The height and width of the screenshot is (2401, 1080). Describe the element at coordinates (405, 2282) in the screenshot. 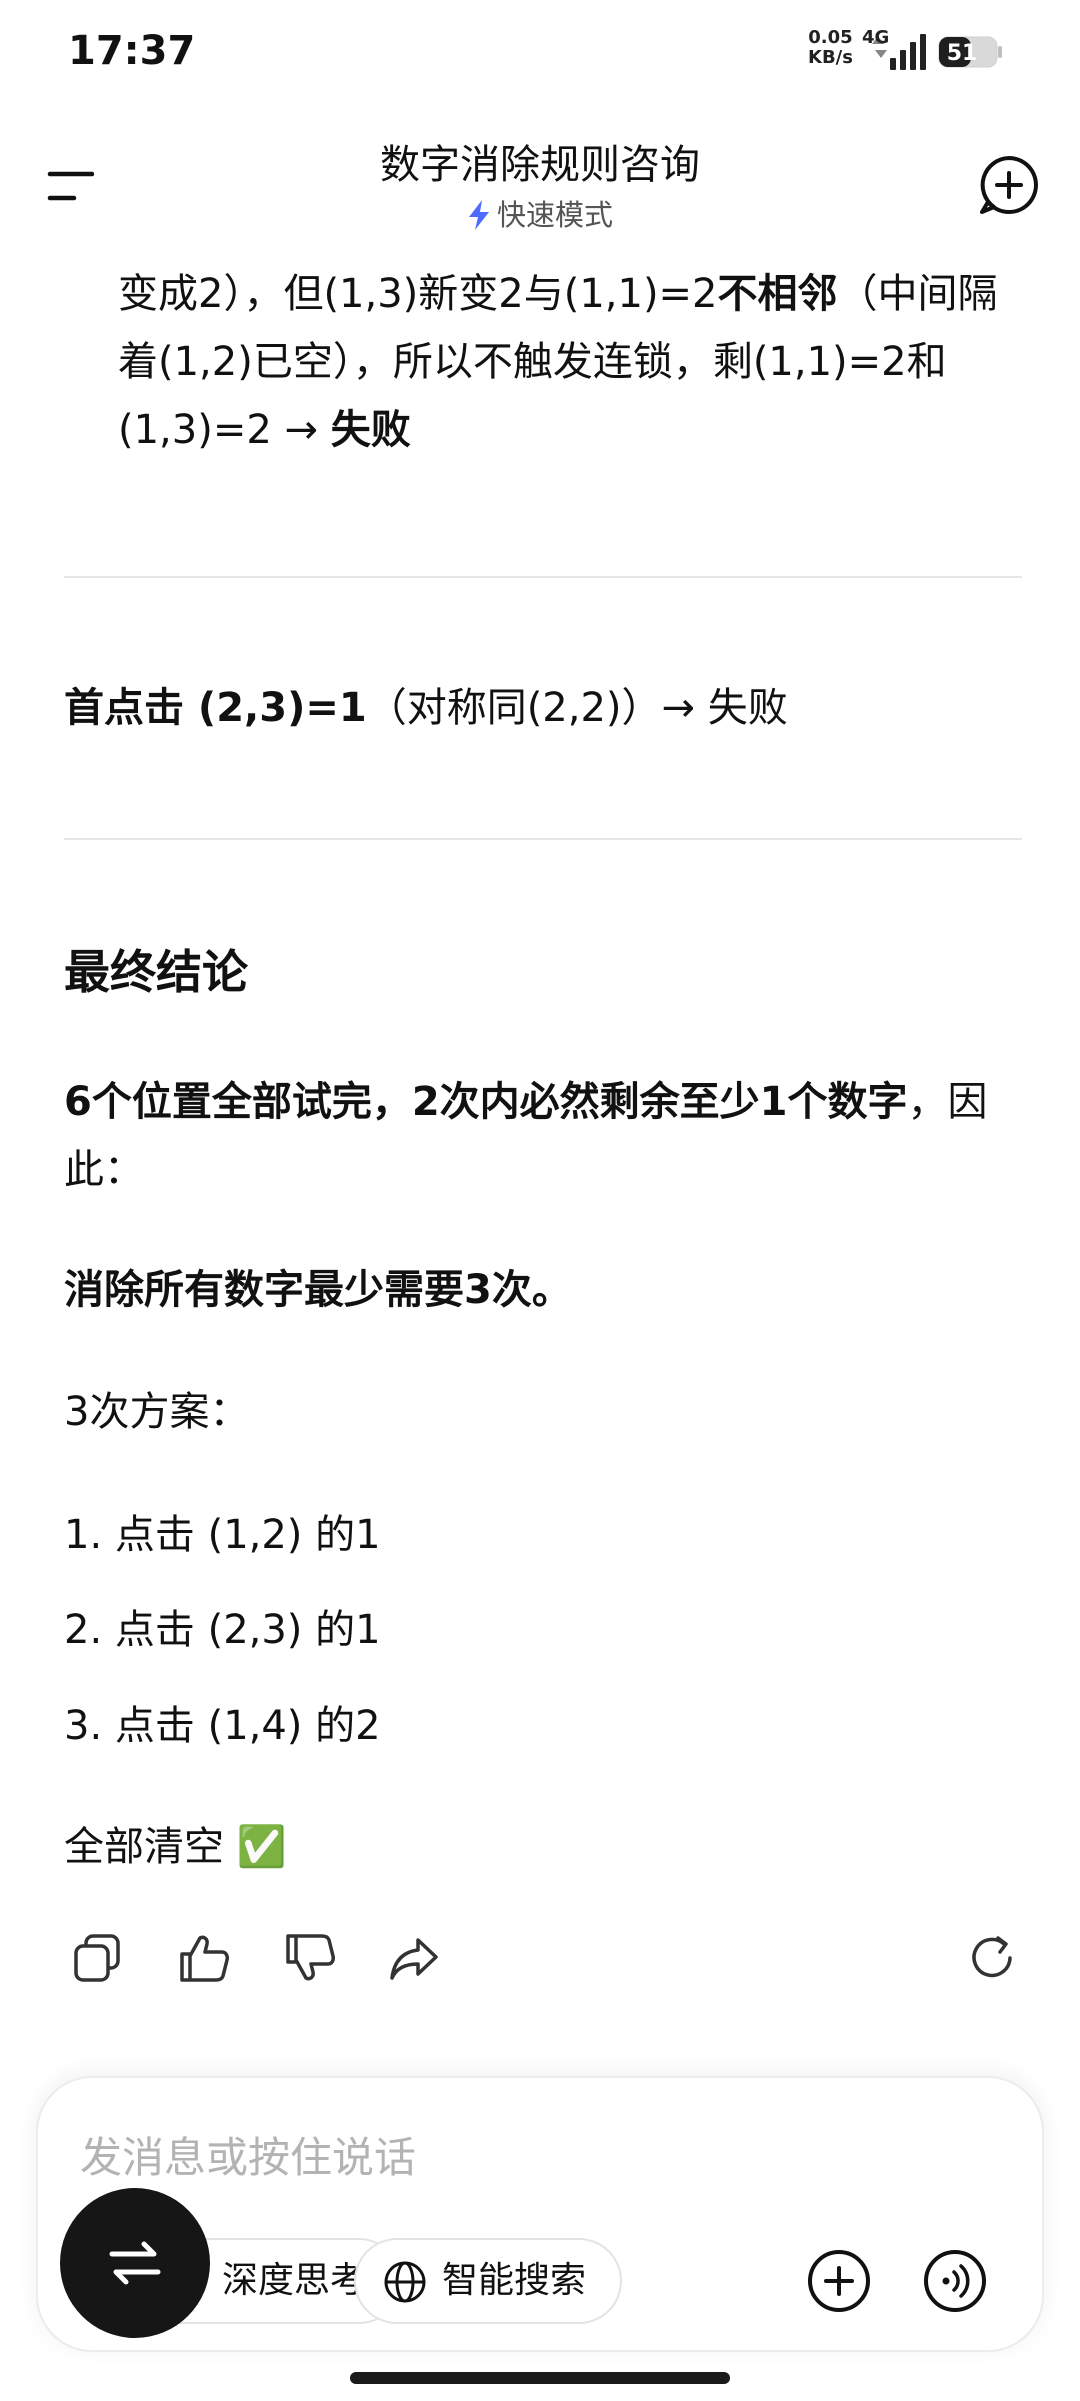

I see `globe-icon` at that location.